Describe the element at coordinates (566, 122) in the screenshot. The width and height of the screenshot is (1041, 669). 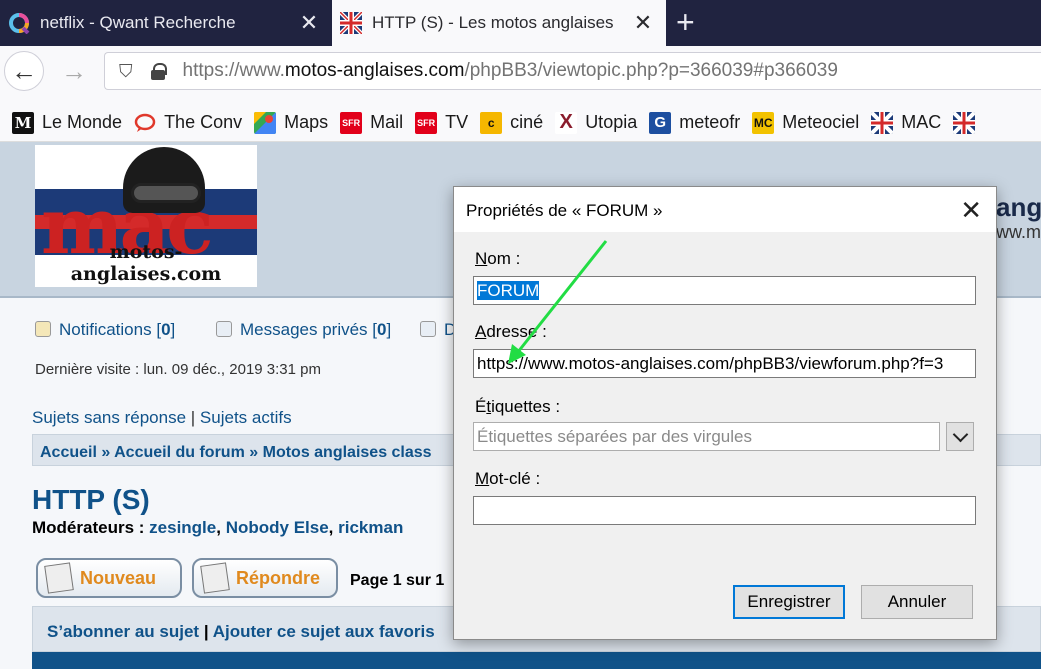
I see `utopia-icon: X` at that location.